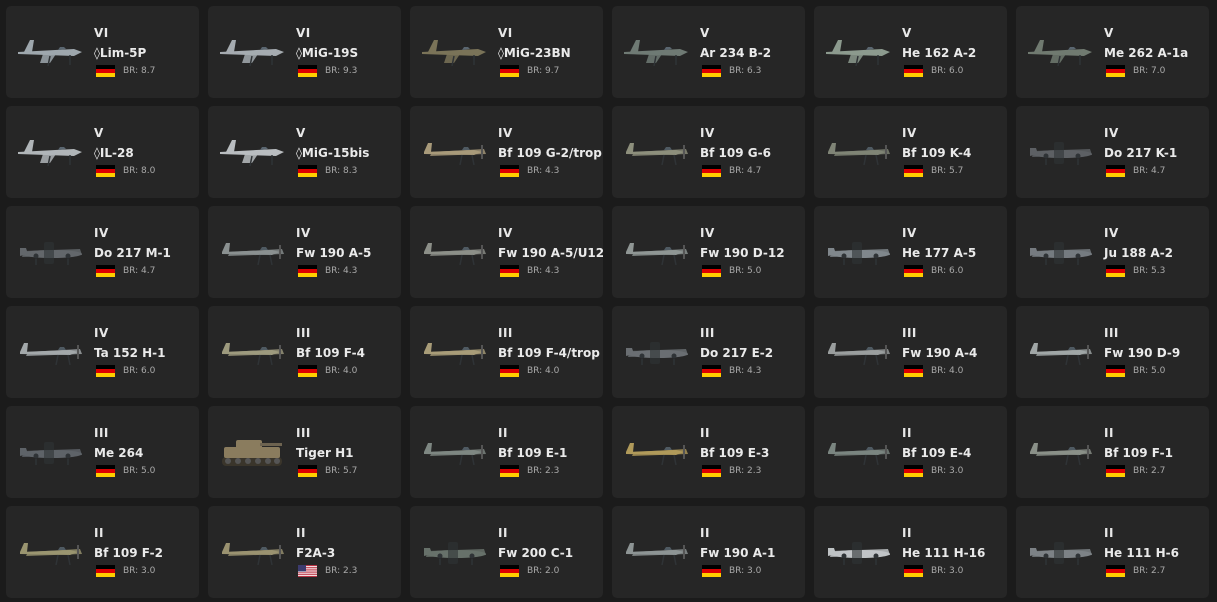  What do you see at coordinates (933, 271) in the screenshot?
I see `vehicle-meta: BR: 6.0` at bounding box center [933, 271].